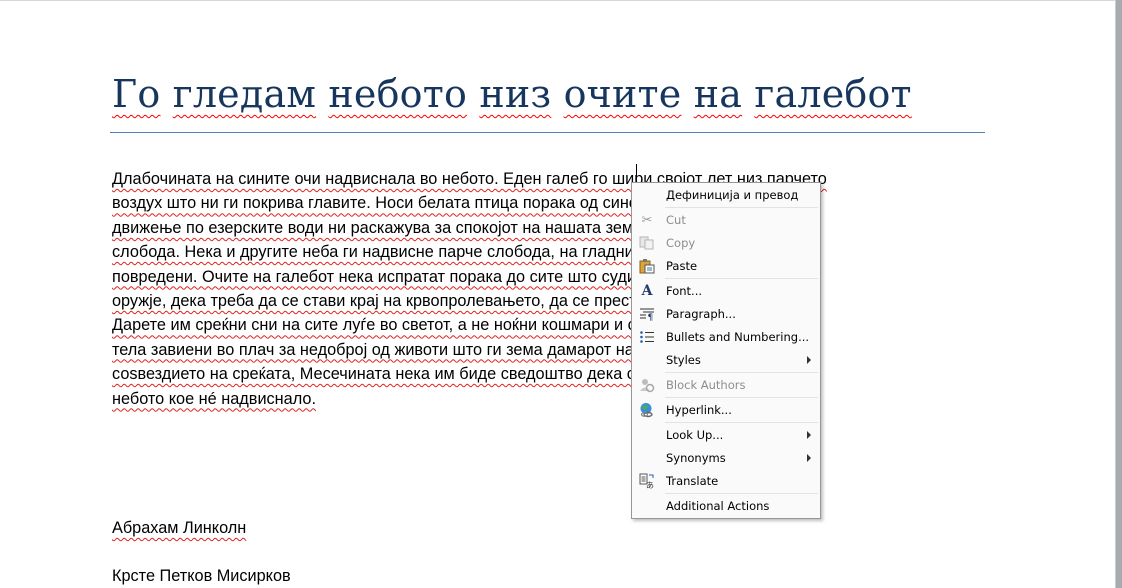 This screenshot has width=1122, height=588. I want to click on title-word: небото, so click(398, 94).